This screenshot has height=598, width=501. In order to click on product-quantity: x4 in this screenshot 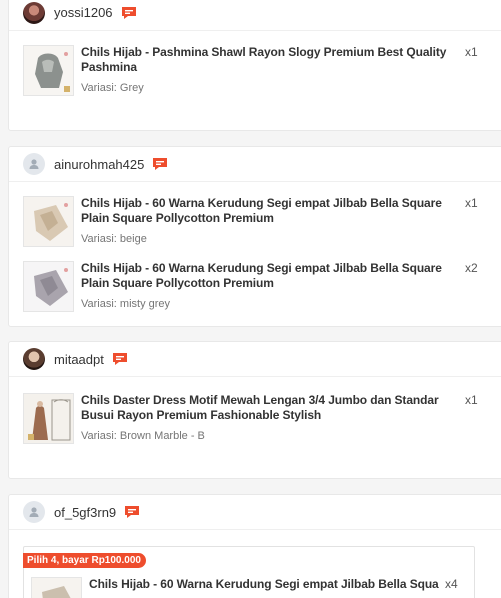, I will do `click(451, 584)`.